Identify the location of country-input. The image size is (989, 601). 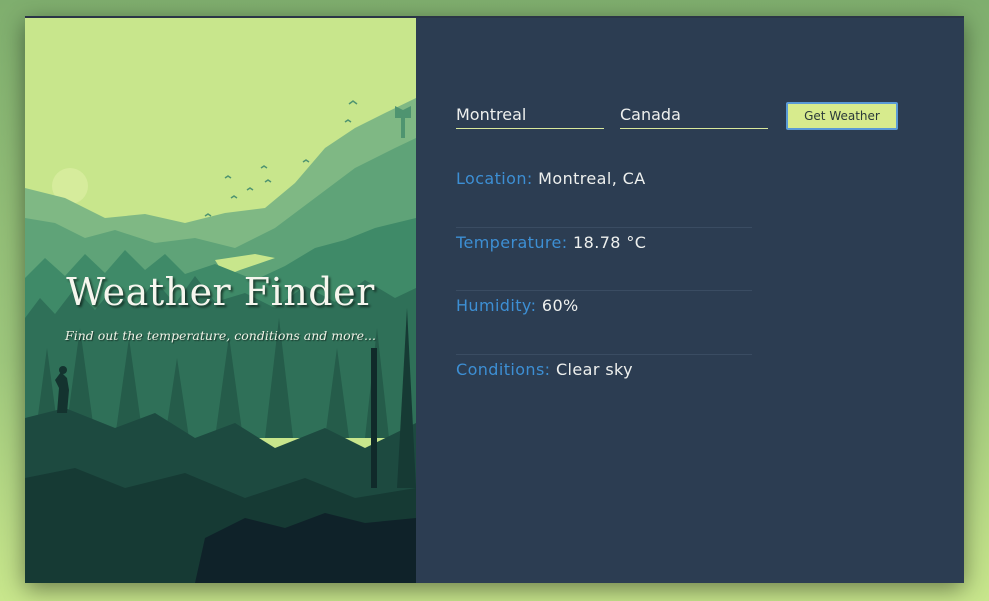
(694, 114).